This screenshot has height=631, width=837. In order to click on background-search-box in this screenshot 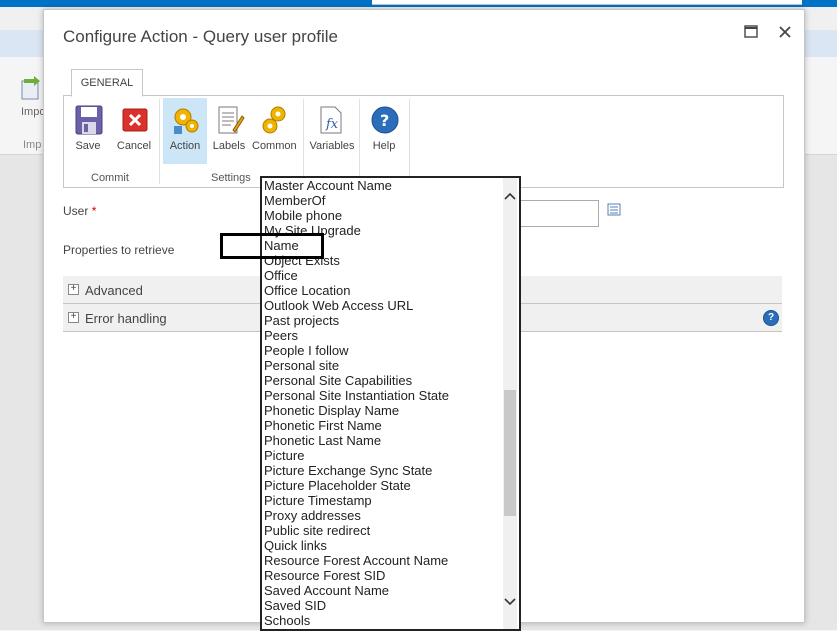, I will do `click(587, 2)`.